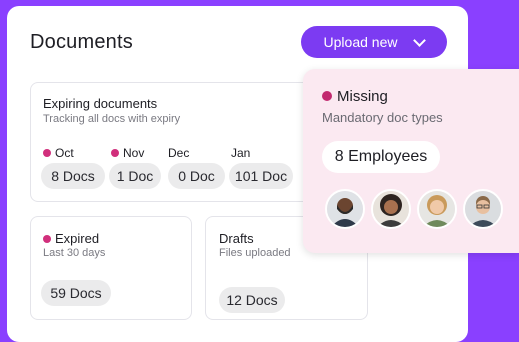 This screenshot has width=519, height=342. I want to click on page-title: Documents, so click(81, 42).